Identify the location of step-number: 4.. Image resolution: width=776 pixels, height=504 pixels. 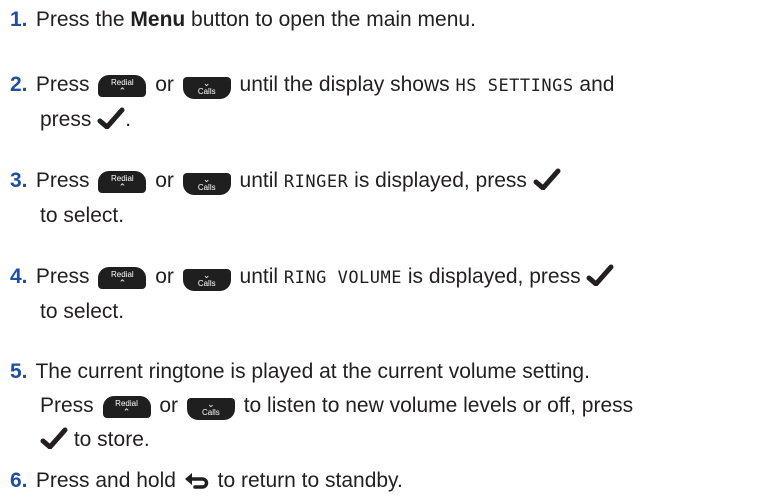
(19, 276).